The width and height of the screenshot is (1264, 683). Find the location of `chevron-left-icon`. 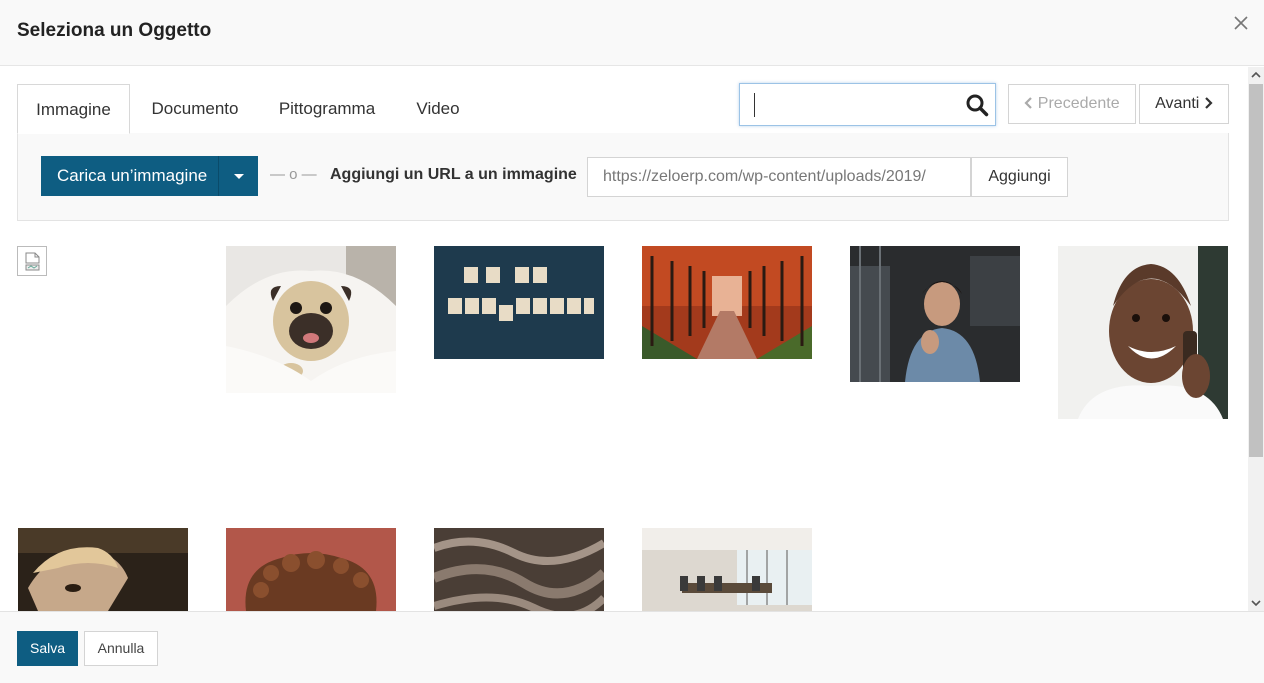

chevron-left-icon is located at coordinates (1030, 103).